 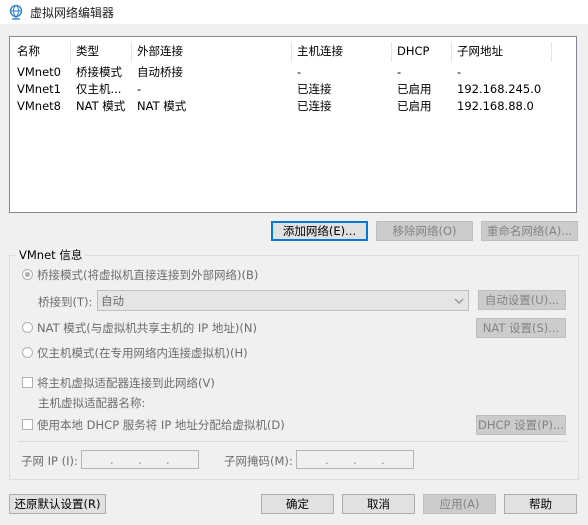 I want to click on vmnet-info-title: VMnet 信息, so click(x=51, y=255).